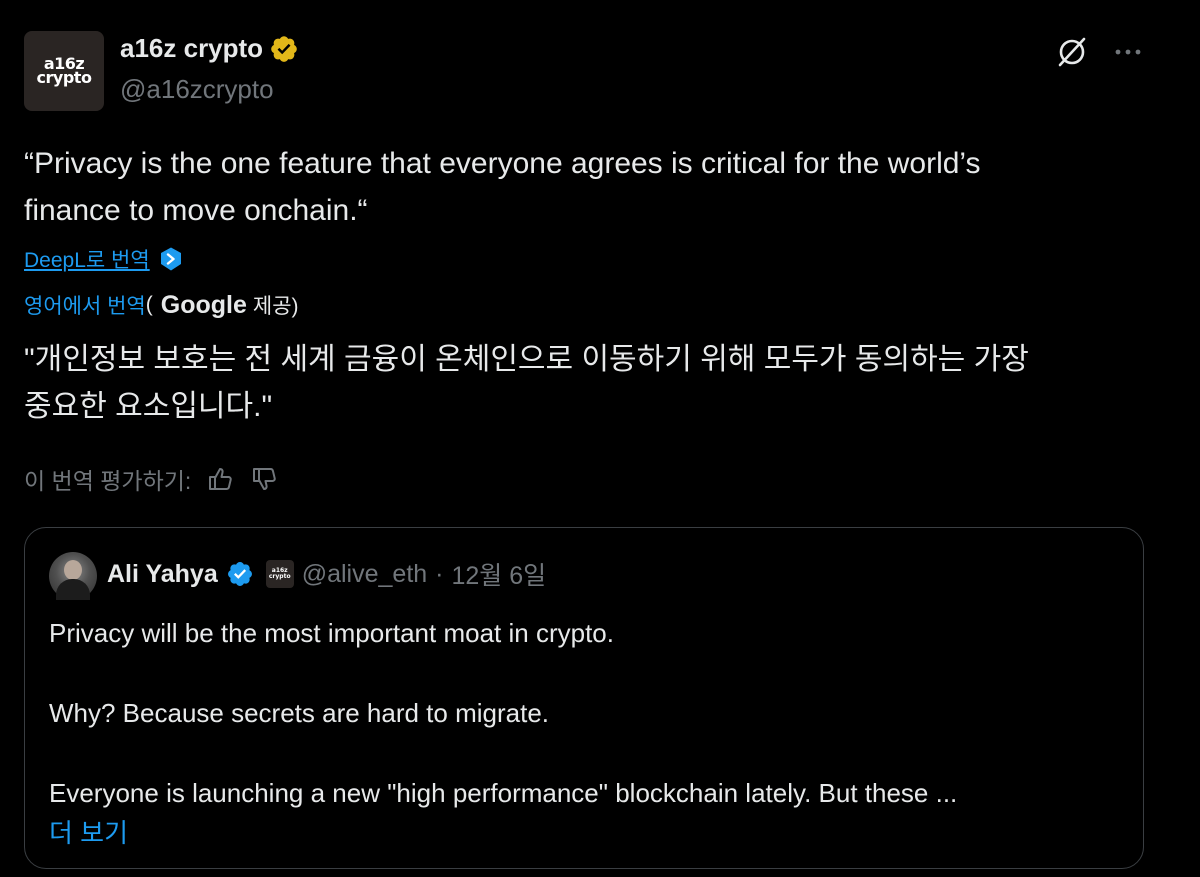 The height and width of the screenshot is (877, 1200). I want to click on author-display-name: a16z crypto, so click(191, 48).